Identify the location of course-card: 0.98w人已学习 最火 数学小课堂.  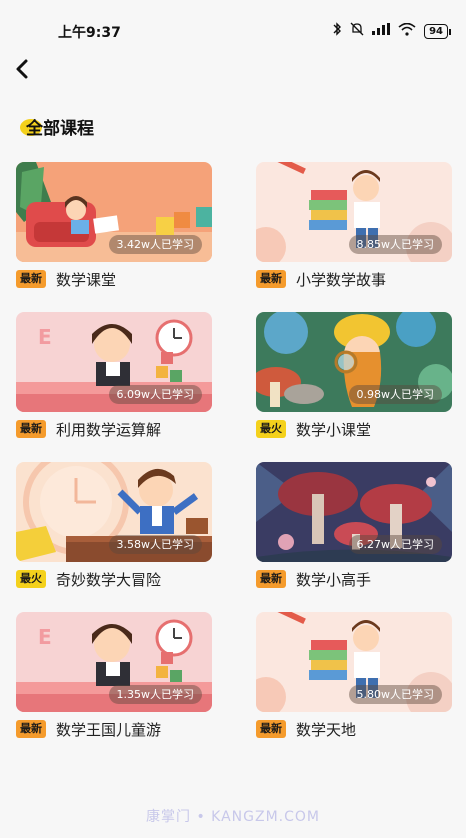
(354, 377).